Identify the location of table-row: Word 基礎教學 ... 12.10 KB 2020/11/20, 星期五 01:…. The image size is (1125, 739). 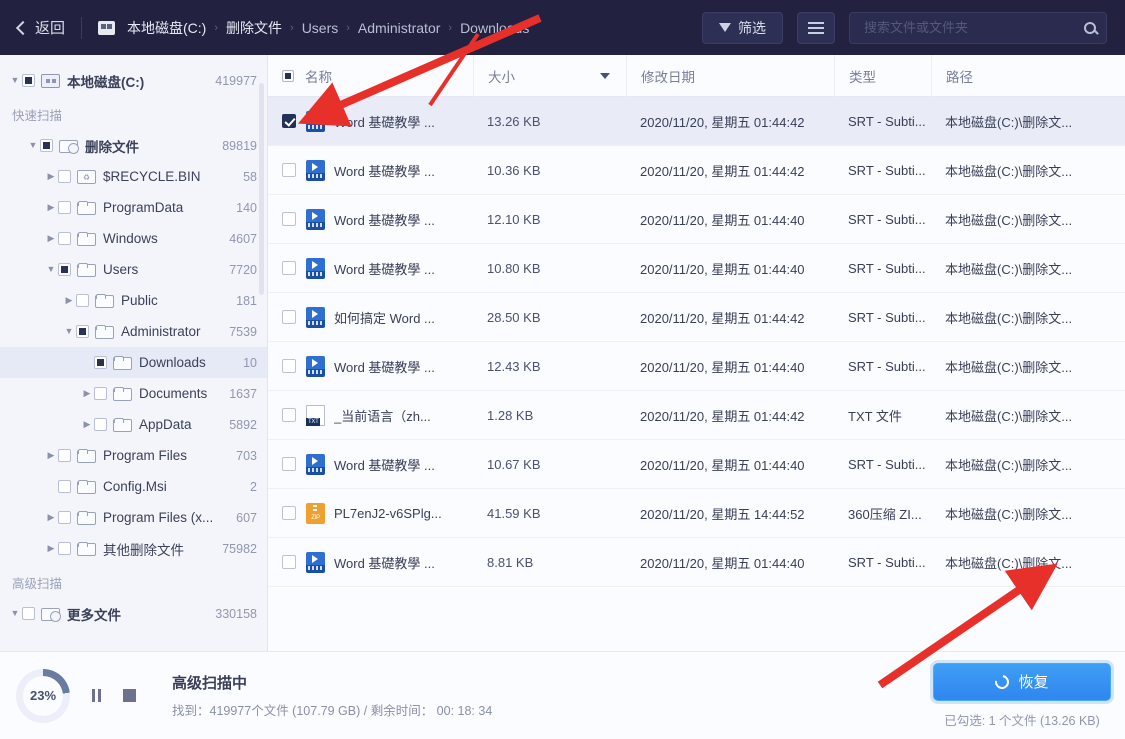
(696, 219).